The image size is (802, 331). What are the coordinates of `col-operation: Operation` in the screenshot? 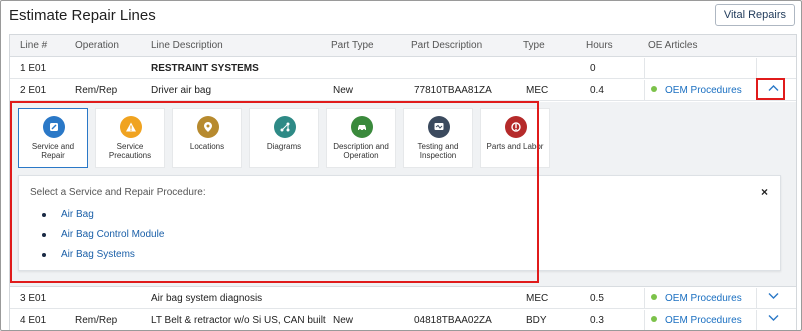 It's located at (97, 45).